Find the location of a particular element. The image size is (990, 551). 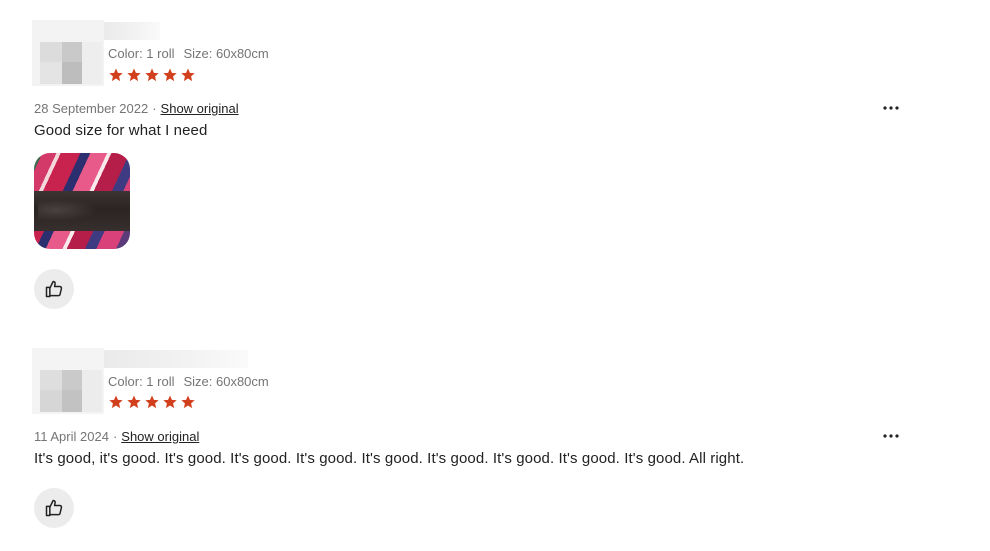

like-button is located at coordinates (54, 508).